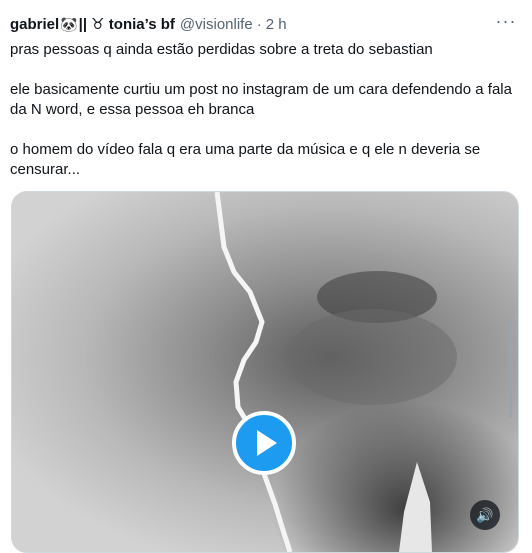  I want to click on author-name: gabriel🐼|| ♉ tonia’s bf, so click(92, 24).